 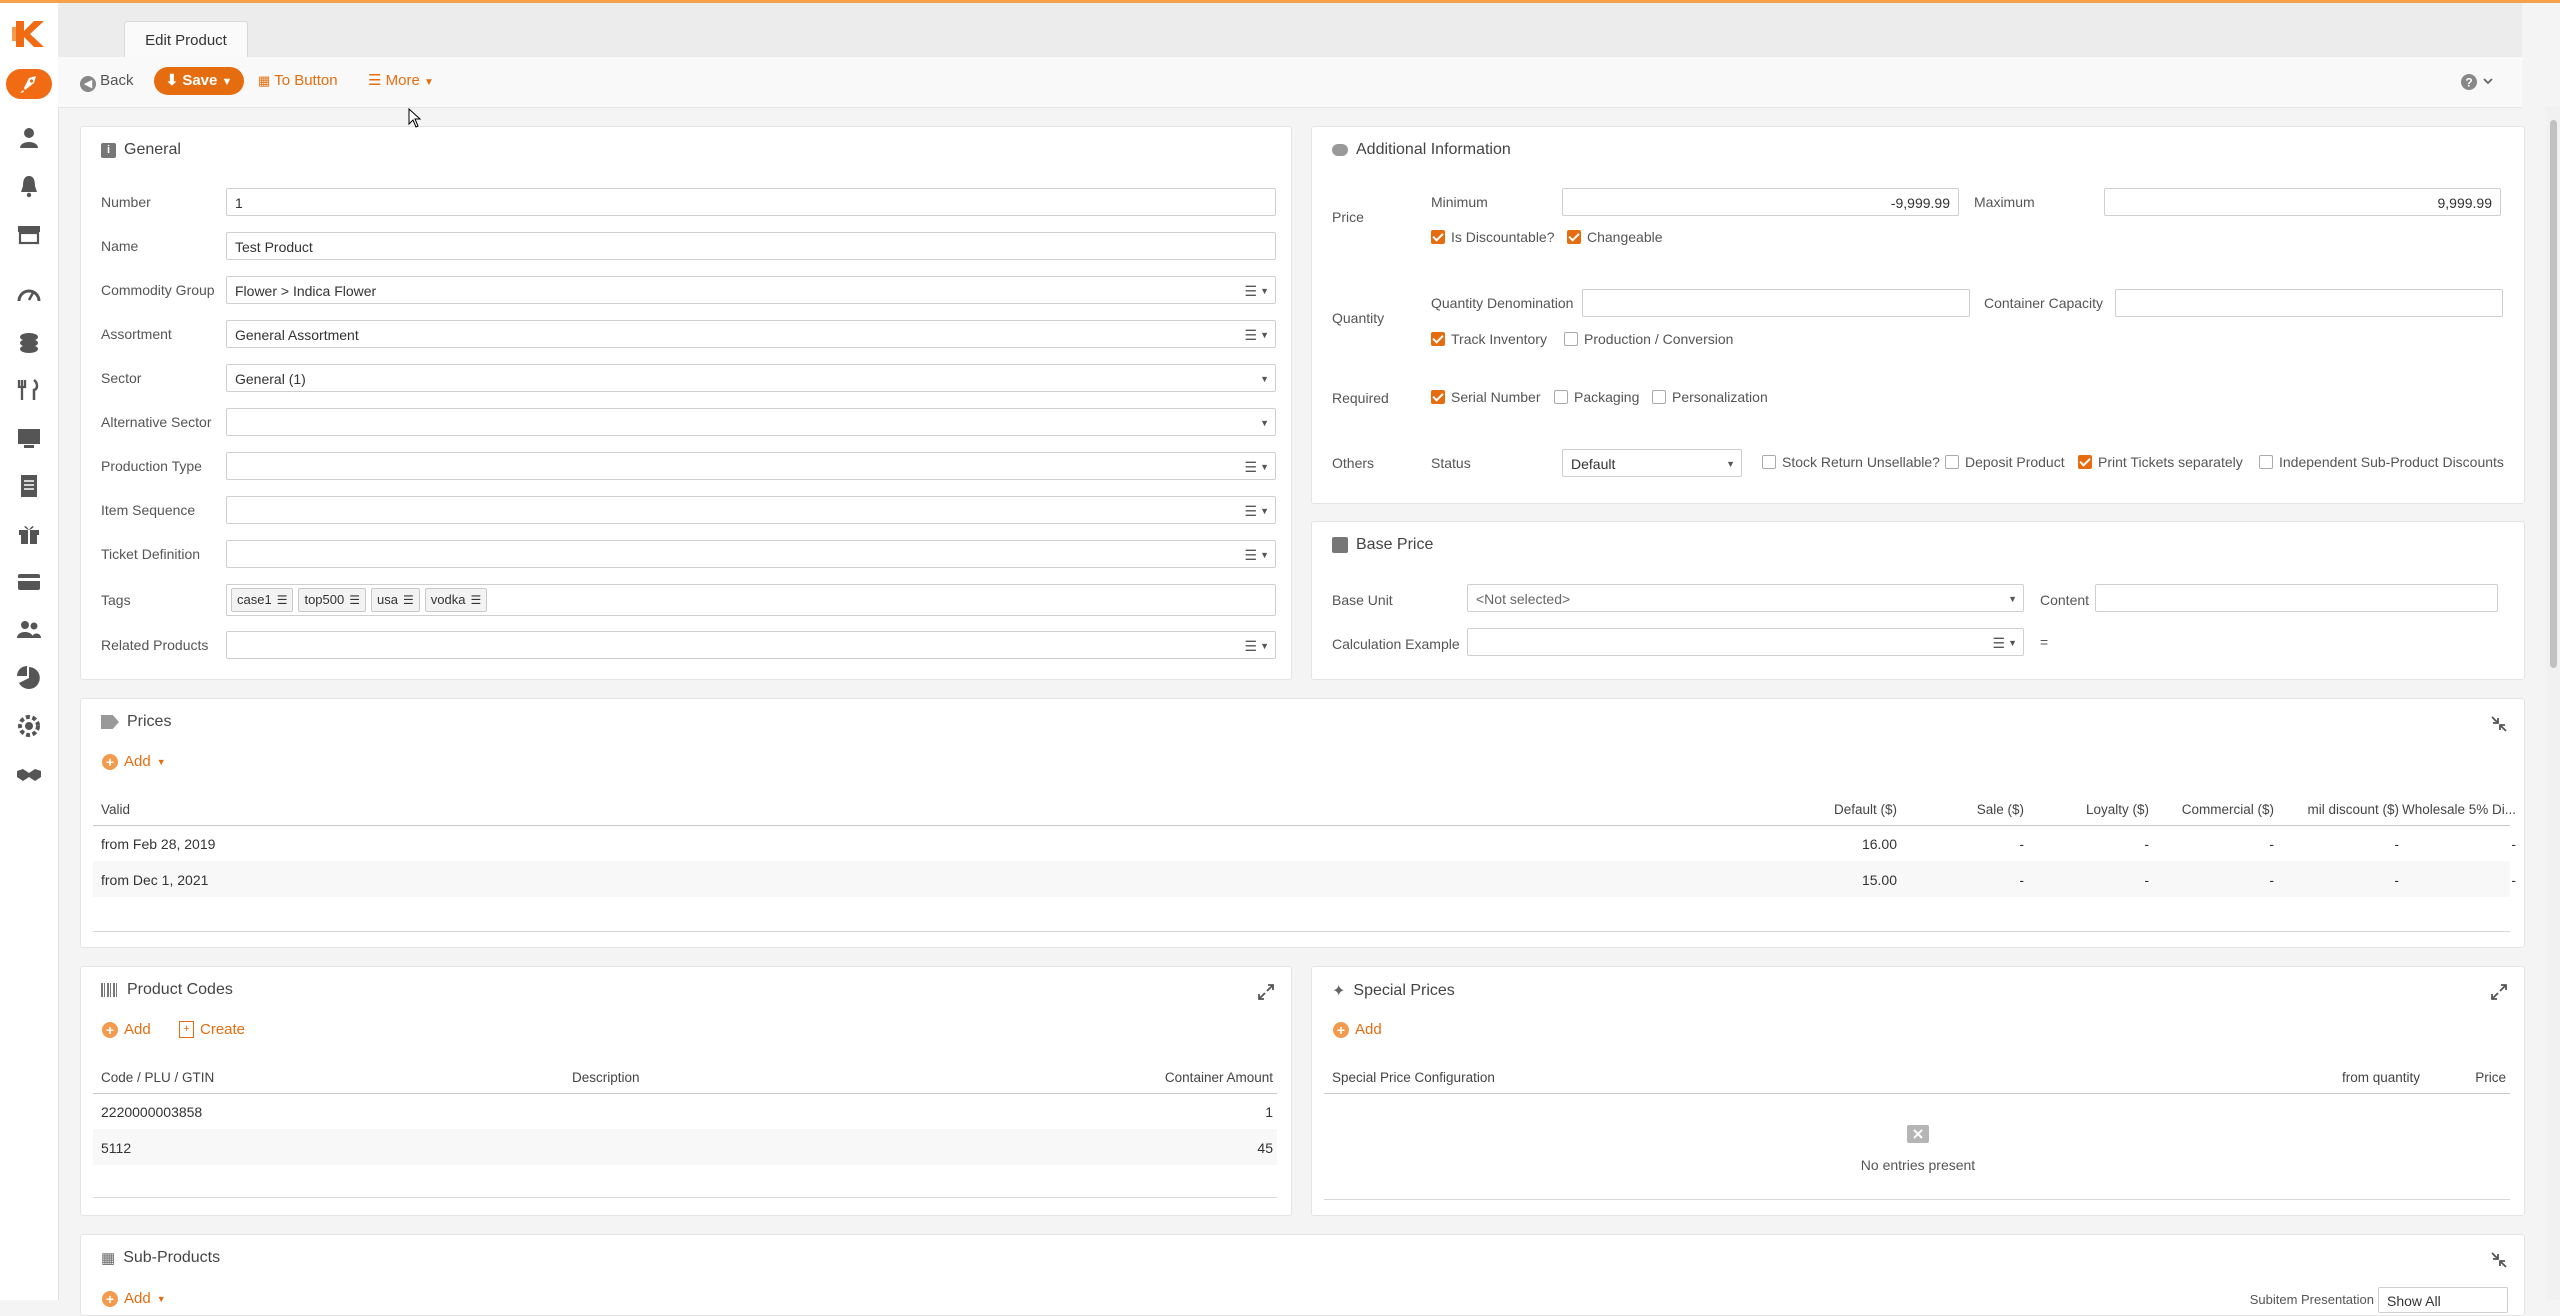 What do you see at coordinates (29, 774) in the screenshot?
I see `handshake-icon` at bounding box center [29, 774].